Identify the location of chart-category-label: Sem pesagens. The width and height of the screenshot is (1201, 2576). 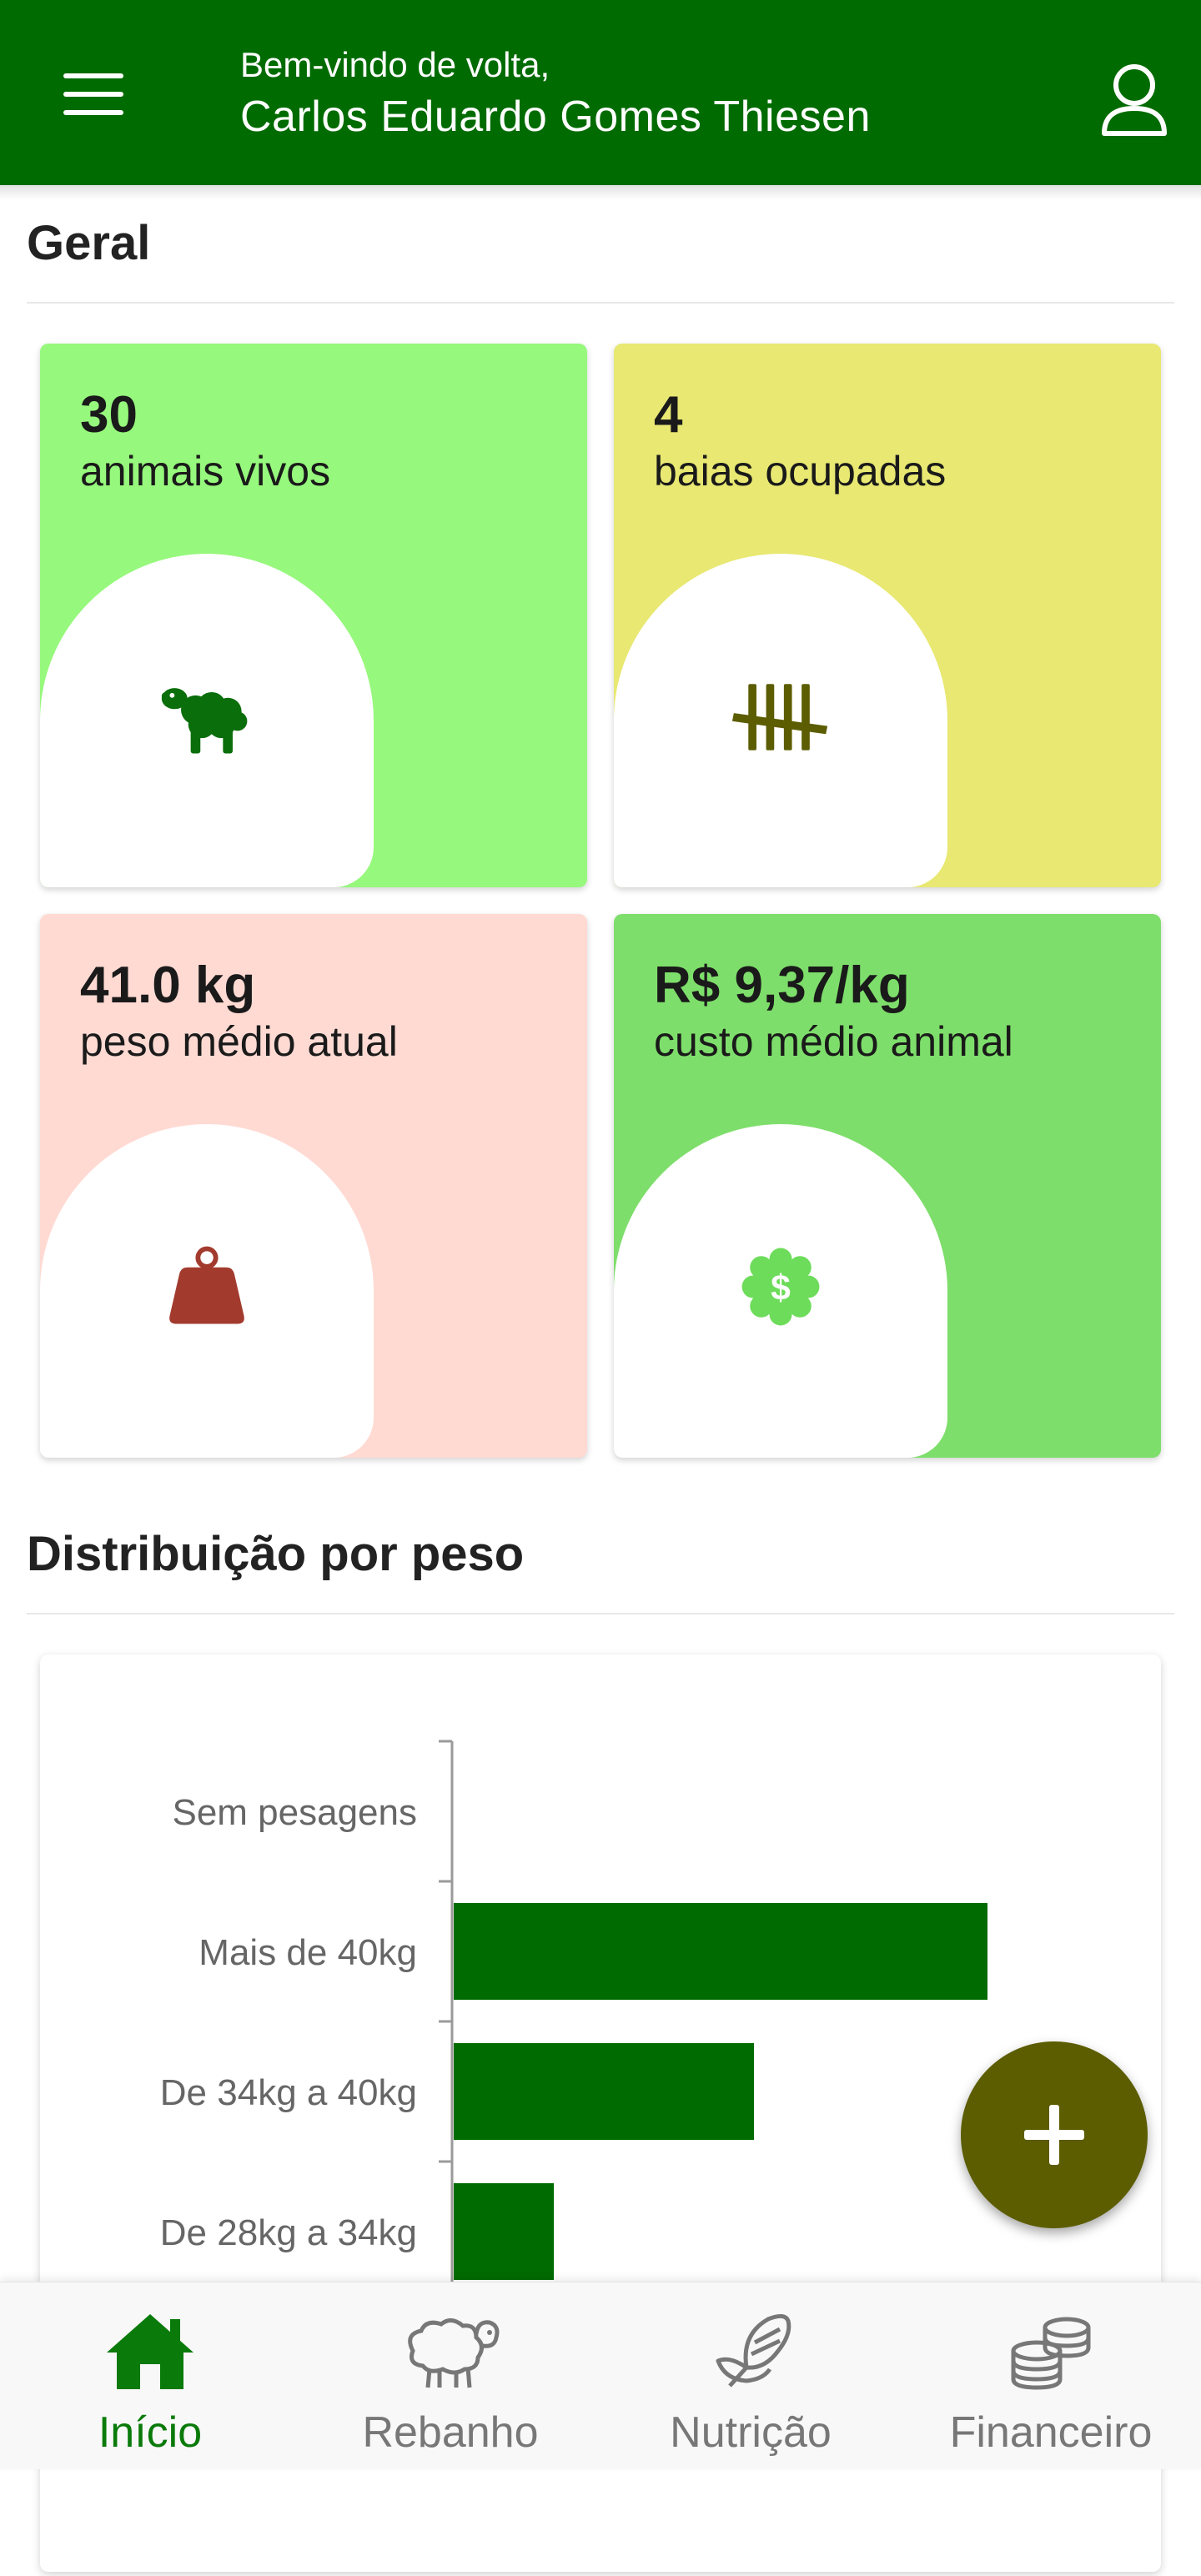
(295, 1812).